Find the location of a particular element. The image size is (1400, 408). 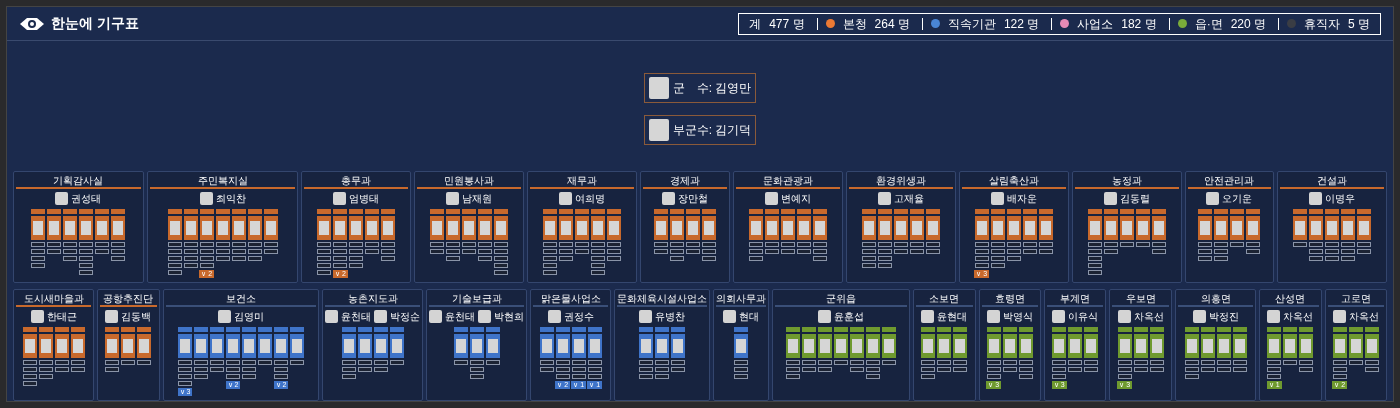

leader-card: 군 수: 김영만 is located at coordinates (700, 88).